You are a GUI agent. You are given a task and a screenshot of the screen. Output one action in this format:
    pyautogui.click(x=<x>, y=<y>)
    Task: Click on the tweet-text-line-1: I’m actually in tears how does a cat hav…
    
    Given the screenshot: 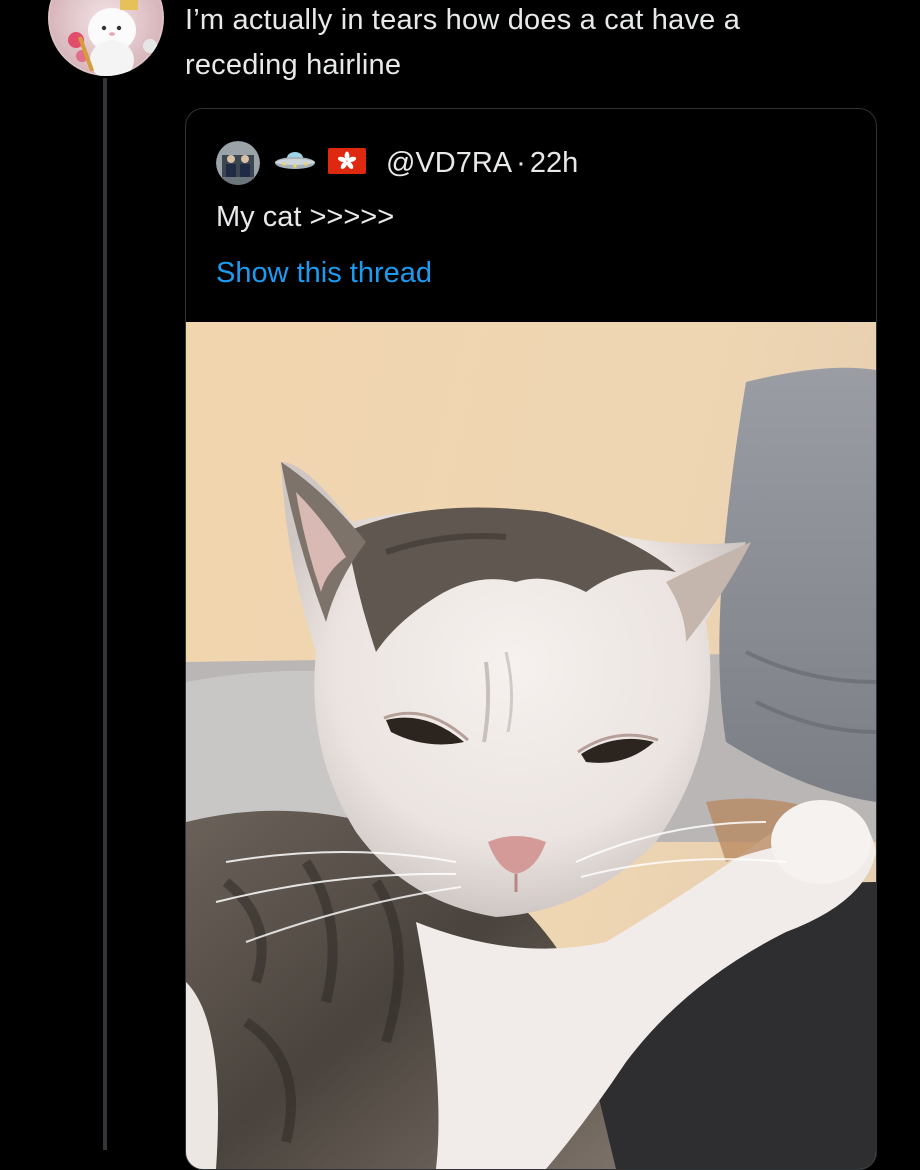 What is the action you would take?
    pyautogui.click(x=463, y=20)
    